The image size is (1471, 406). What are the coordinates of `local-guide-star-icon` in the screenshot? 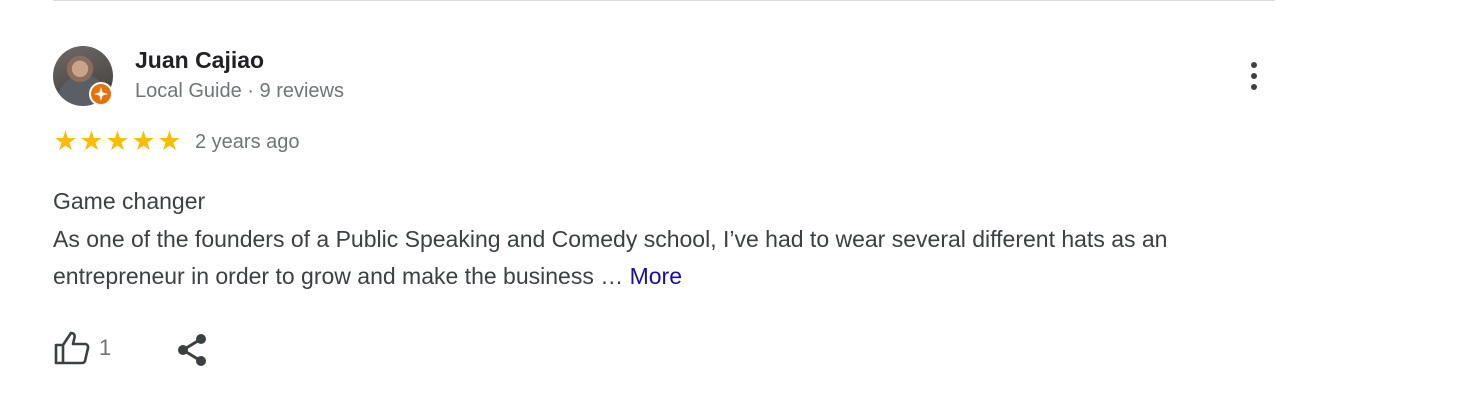 It's located at (101, 94).